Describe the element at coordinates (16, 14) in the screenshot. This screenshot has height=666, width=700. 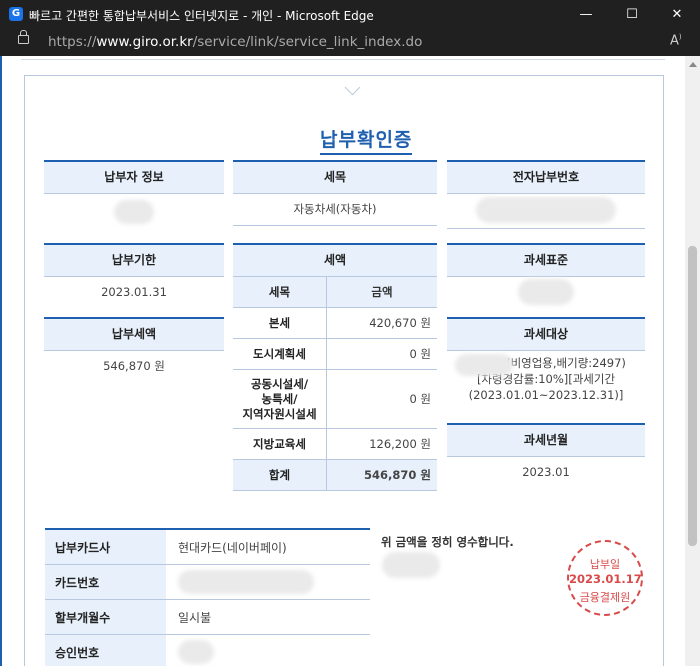
I see `giro-logo-icon: G` at that location.